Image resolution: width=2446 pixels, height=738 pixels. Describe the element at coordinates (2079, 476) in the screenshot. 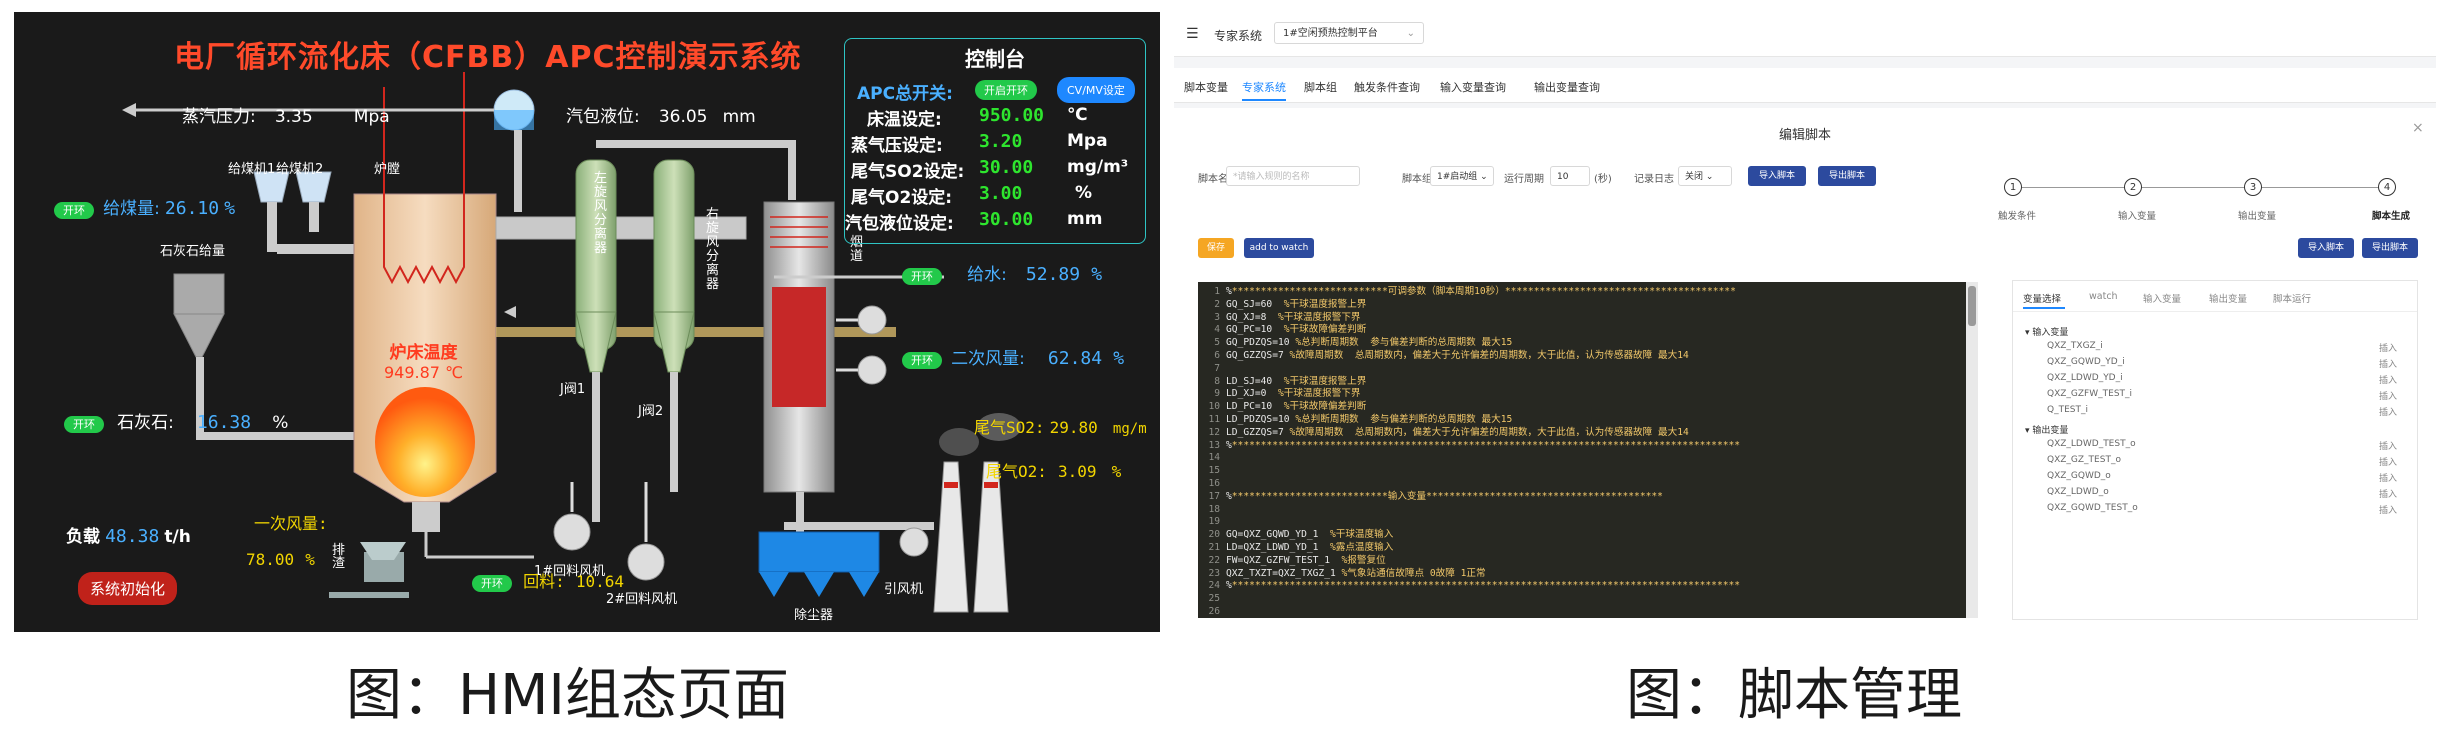

I see `tree-item: QXZ_GQWD_o` at that location.